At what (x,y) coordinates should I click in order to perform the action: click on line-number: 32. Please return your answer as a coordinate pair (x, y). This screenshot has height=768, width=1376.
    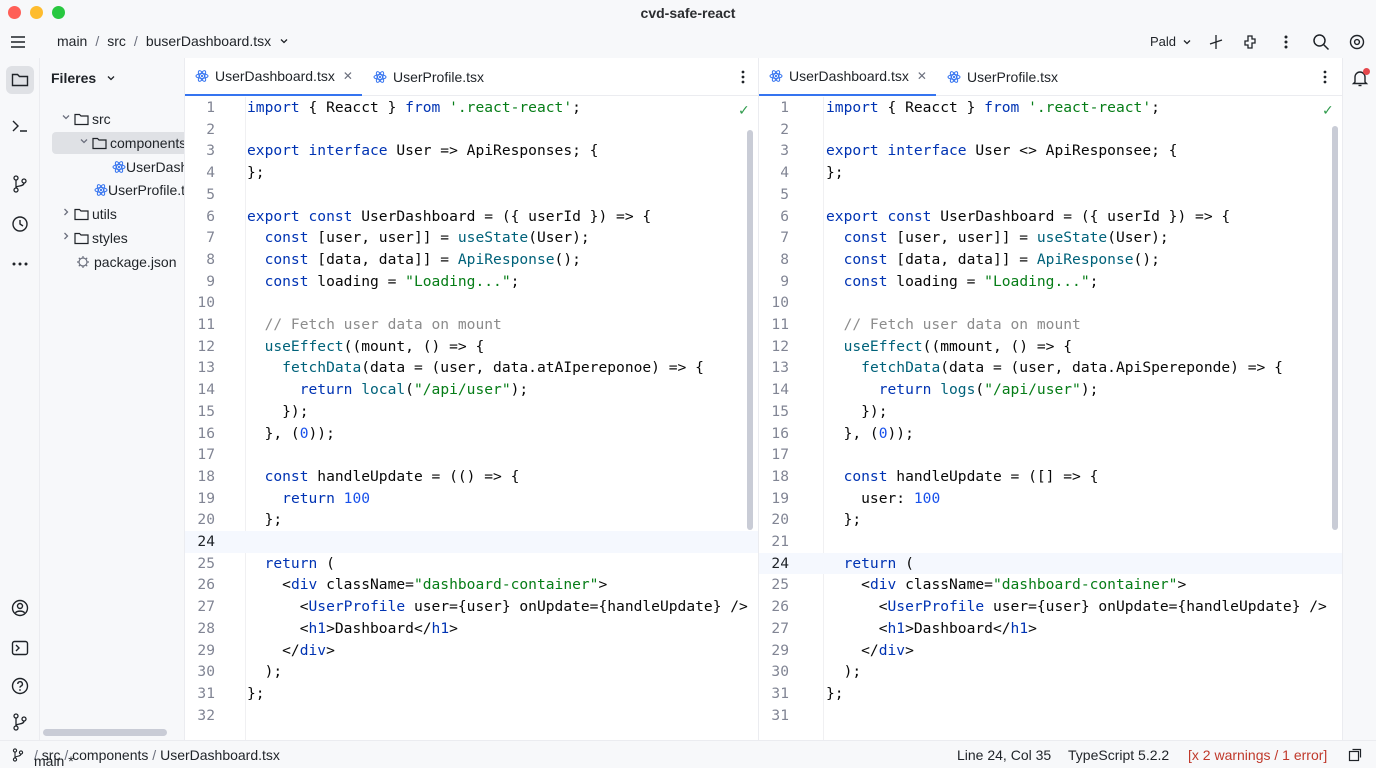
    Looking at the image, I should click on (200, 716).